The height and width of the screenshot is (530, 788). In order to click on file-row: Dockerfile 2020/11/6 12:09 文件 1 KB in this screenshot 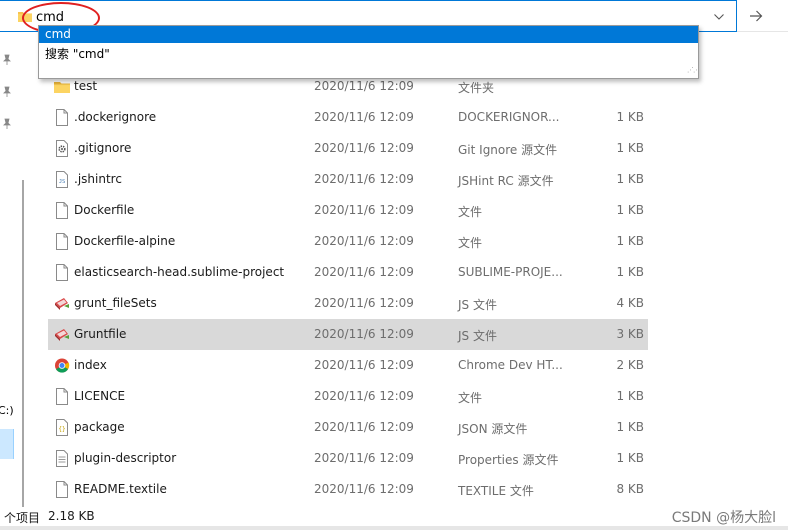, I will do `click(348, 210)`.